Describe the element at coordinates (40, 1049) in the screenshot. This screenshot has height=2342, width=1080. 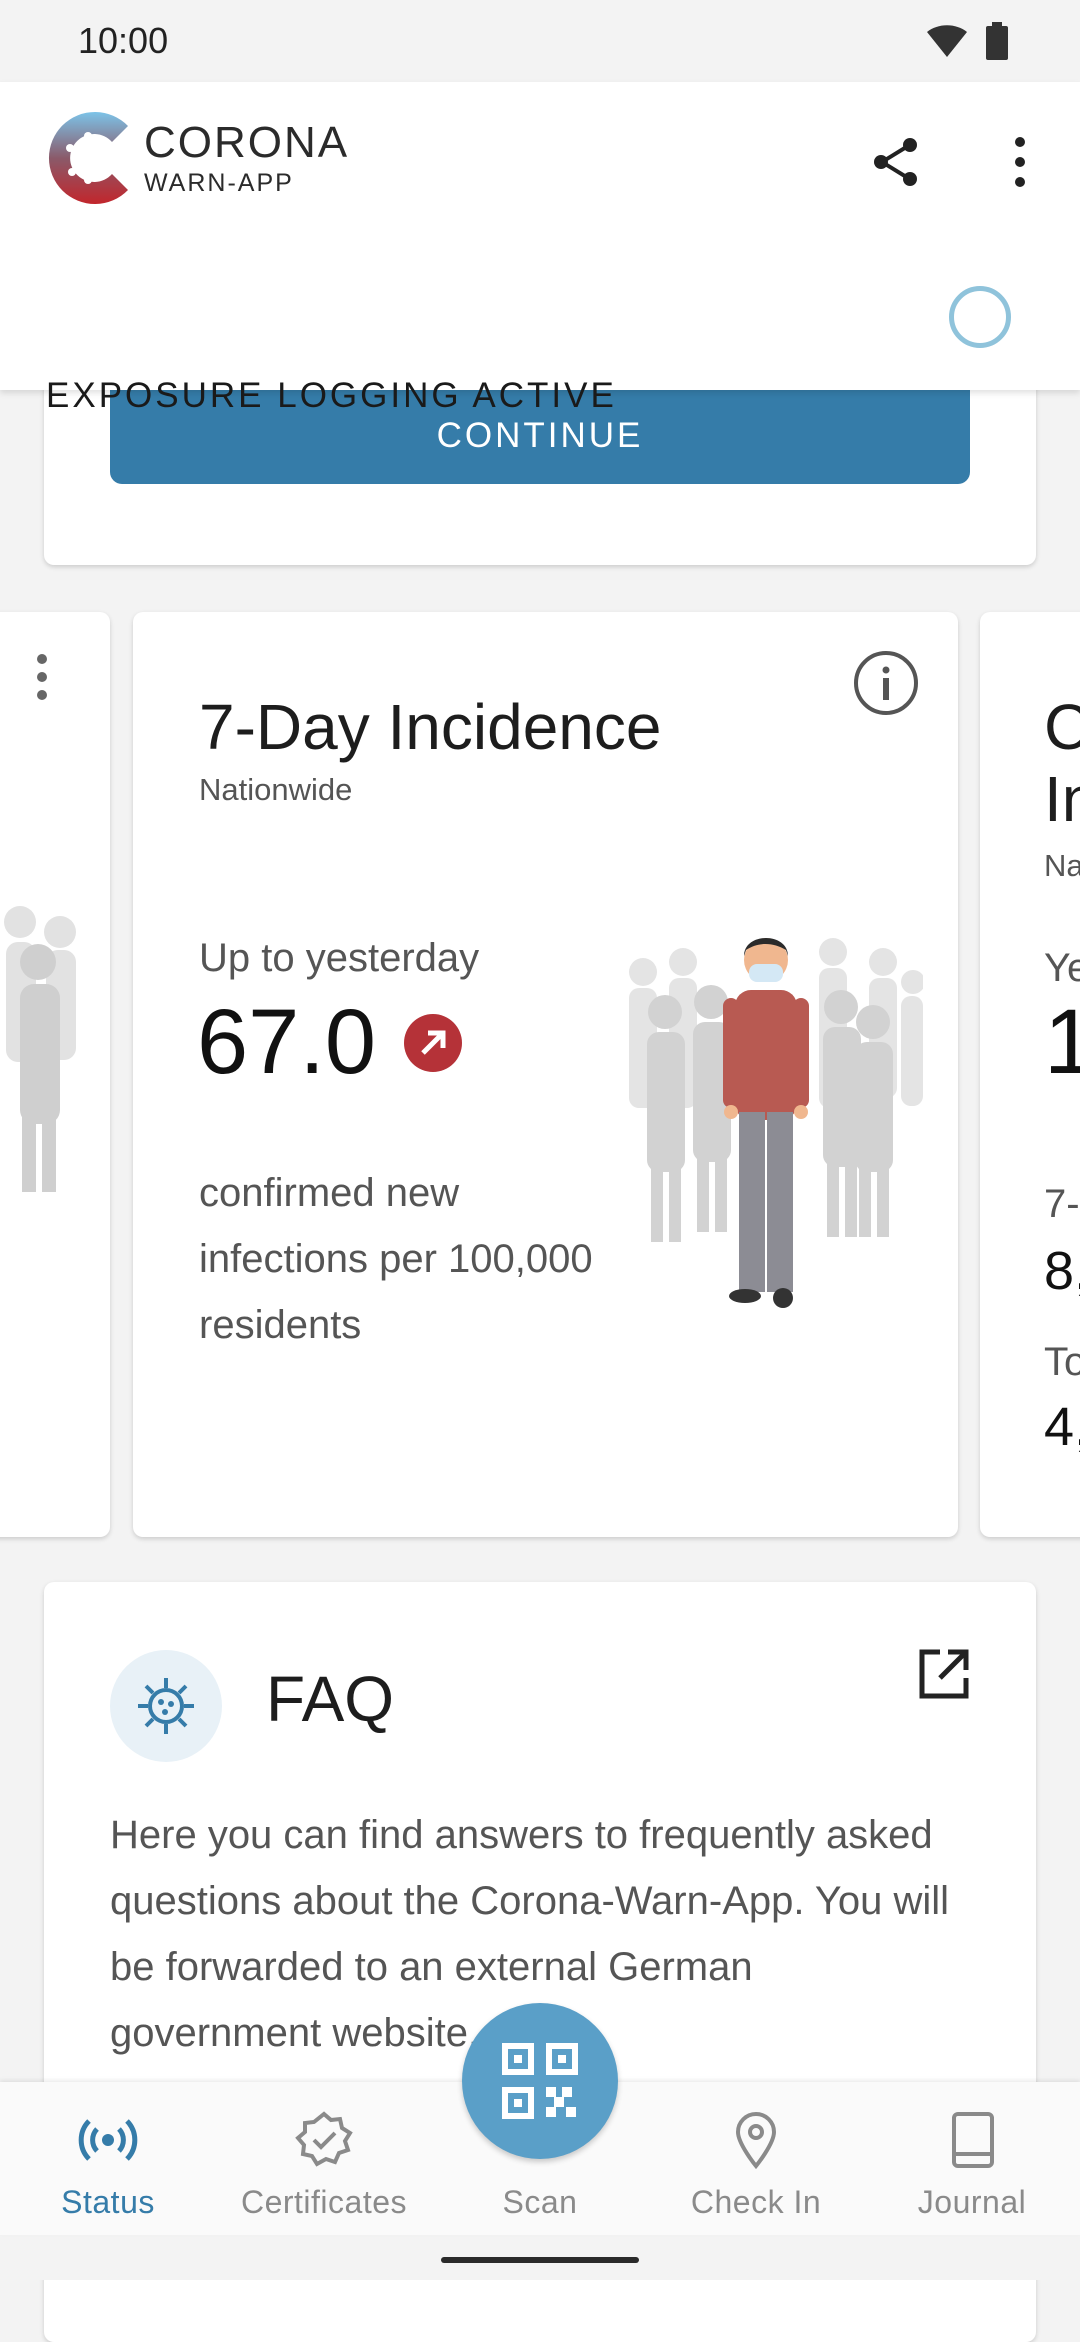
I see `crowd-illustration` at that location.